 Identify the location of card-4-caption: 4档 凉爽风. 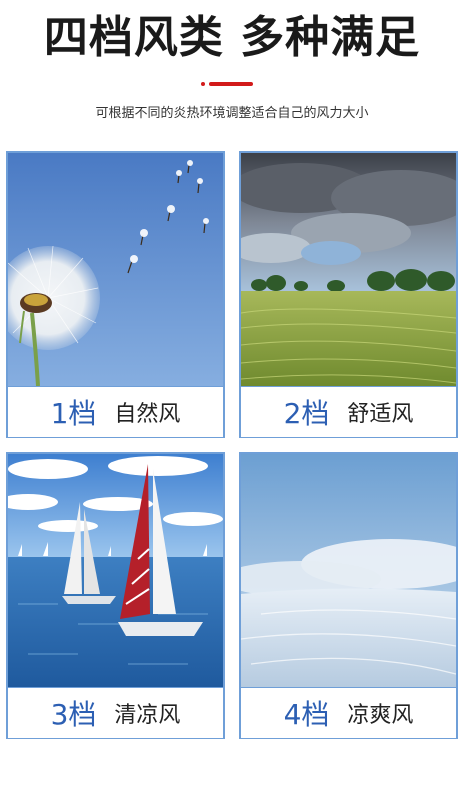
(348, 712).